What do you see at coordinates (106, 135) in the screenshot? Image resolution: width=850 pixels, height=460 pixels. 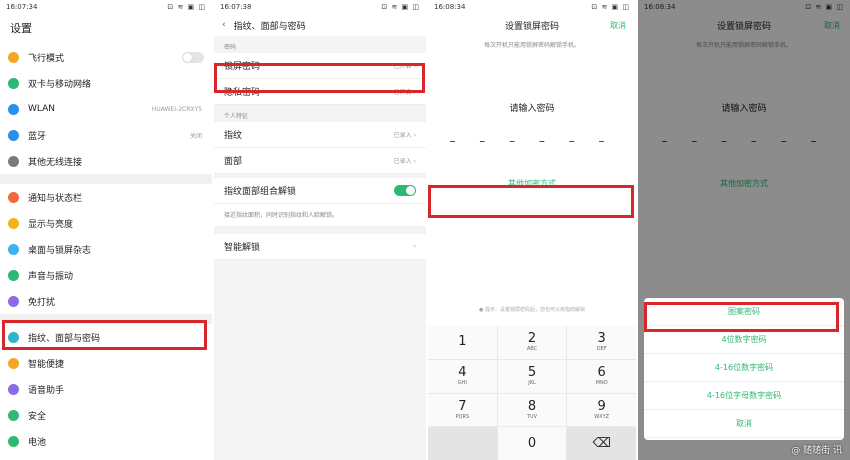 I see `settings-item: 蓝牙 关闭` at bounding box center [106, 135].